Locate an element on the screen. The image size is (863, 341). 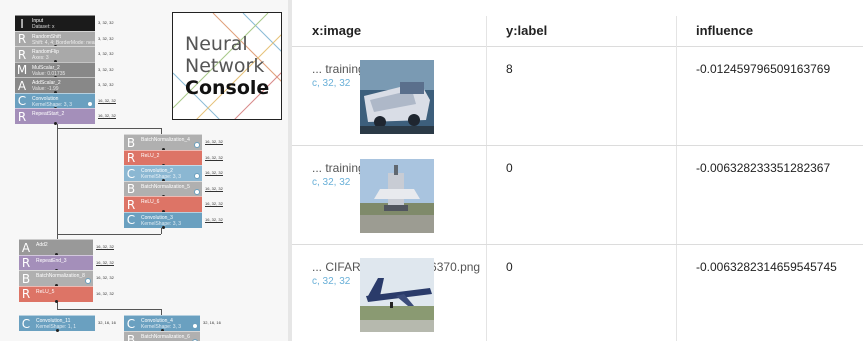
layer-text: RepeatEnd_3 is located at coordinates (63, 263).